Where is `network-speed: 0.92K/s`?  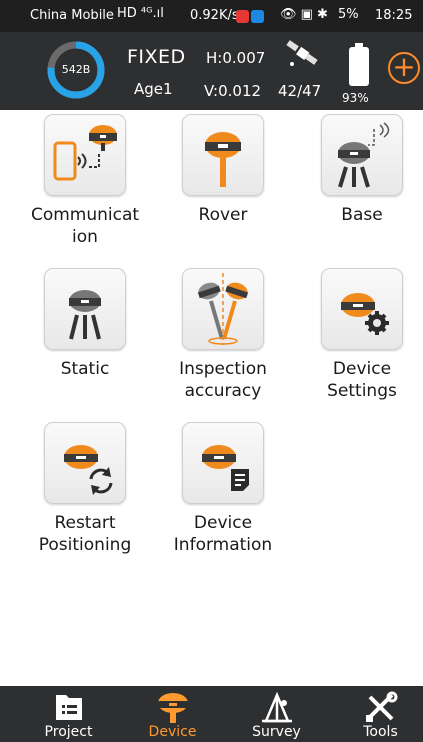
network-speed: 0.92K/s is located at coordinates (214, 15).